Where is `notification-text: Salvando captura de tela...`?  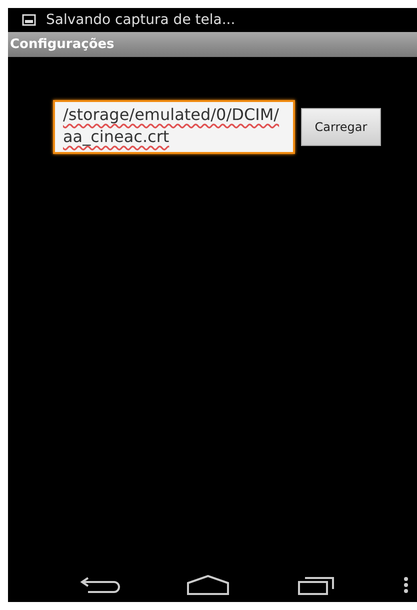 notification-text: Salvando captura de tela... is located at coordinates (141, 20).